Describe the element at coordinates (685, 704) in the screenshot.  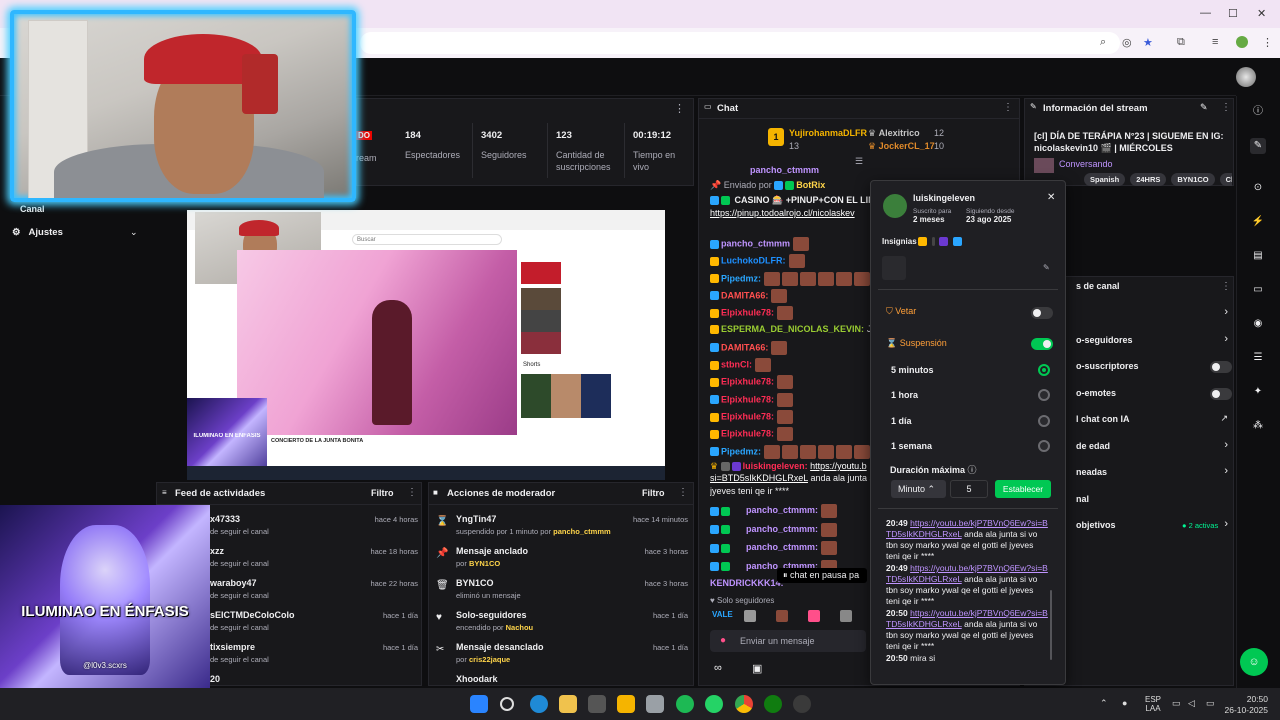
I see `spotify-icon` at that location.